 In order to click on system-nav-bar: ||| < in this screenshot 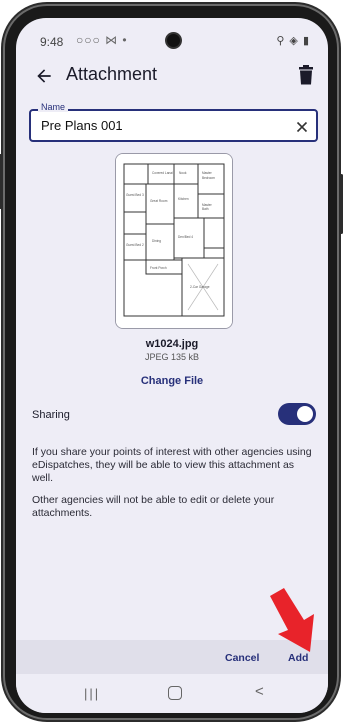, I will do `click(172, 693)`.